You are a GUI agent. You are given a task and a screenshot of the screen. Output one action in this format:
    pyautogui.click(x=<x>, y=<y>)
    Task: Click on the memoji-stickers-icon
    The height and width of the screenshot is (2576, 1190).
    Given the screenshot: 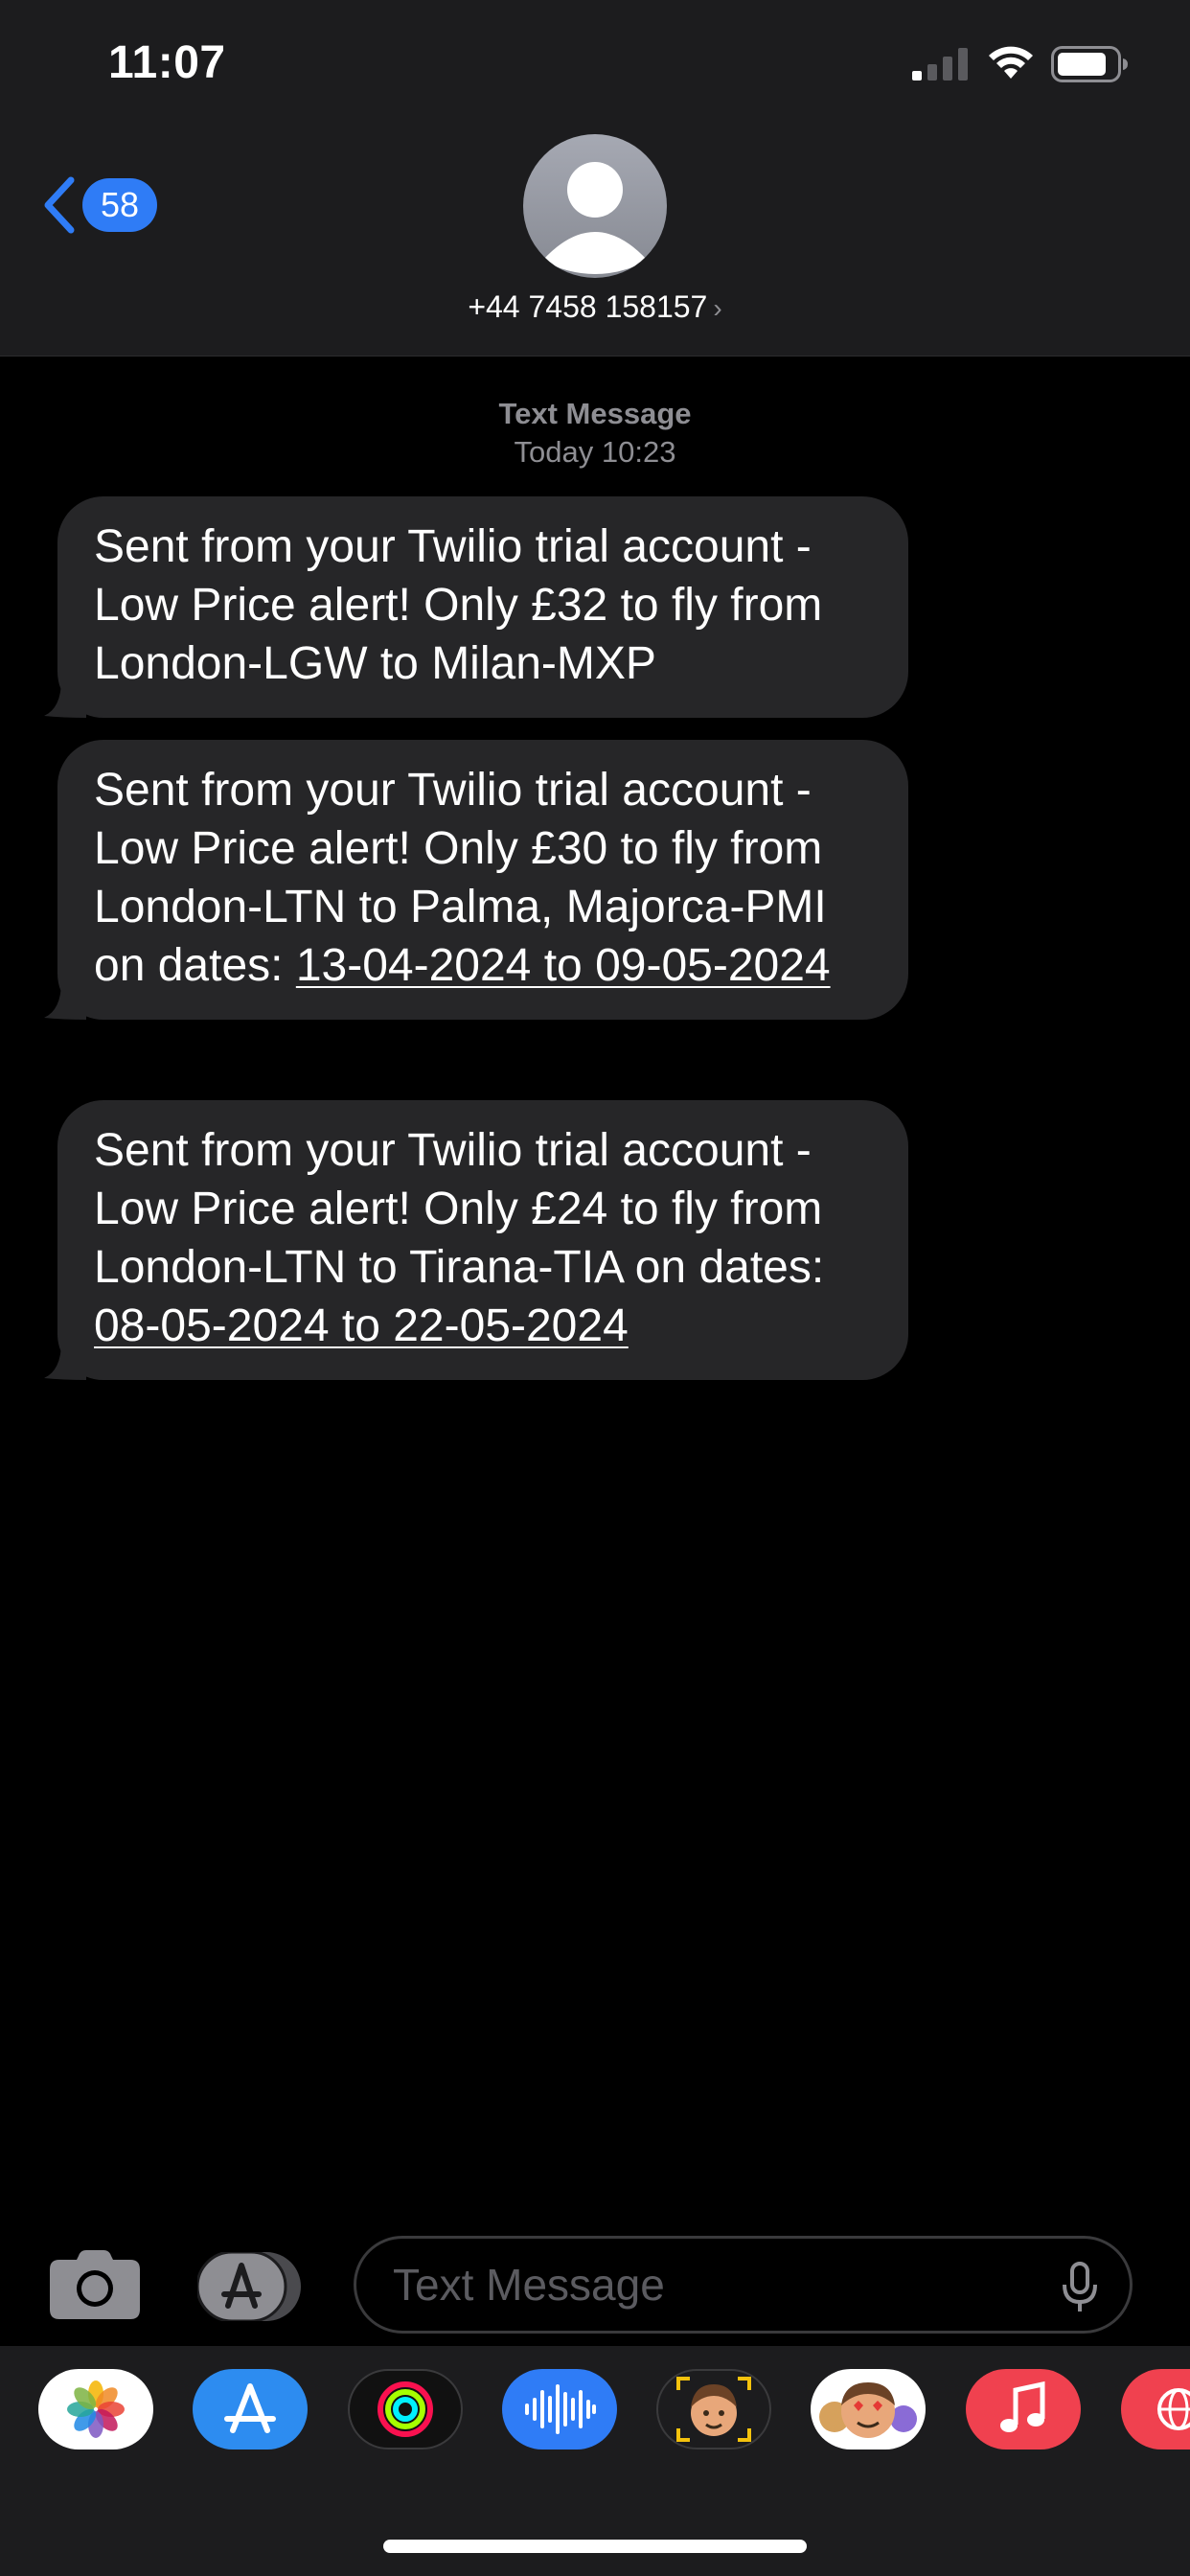 What is the action you would take?
    pyautogui.click(x=868, y=2410)
    